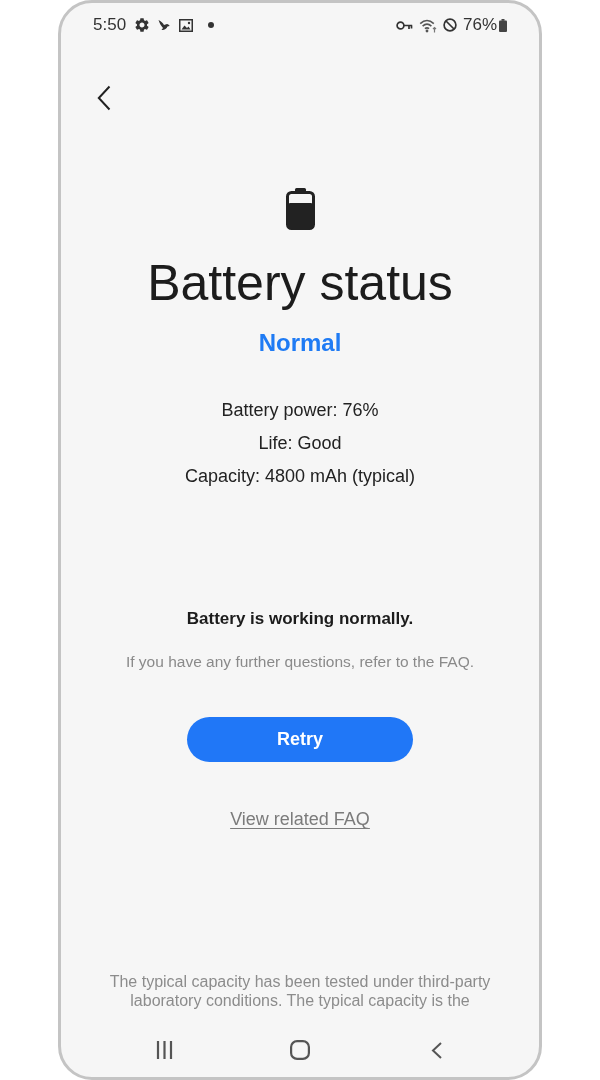  What do you see at coordinates (300, 283) in the screenshot?
I see `page-title: Battery status` at bounding box center [300, 283].